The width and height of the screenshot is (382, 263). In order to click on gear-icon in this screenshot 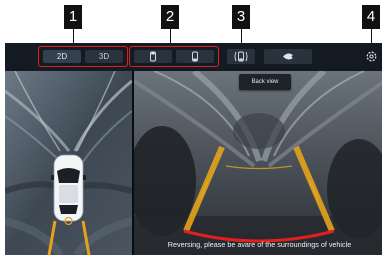, I will do `click(371, 56)`.